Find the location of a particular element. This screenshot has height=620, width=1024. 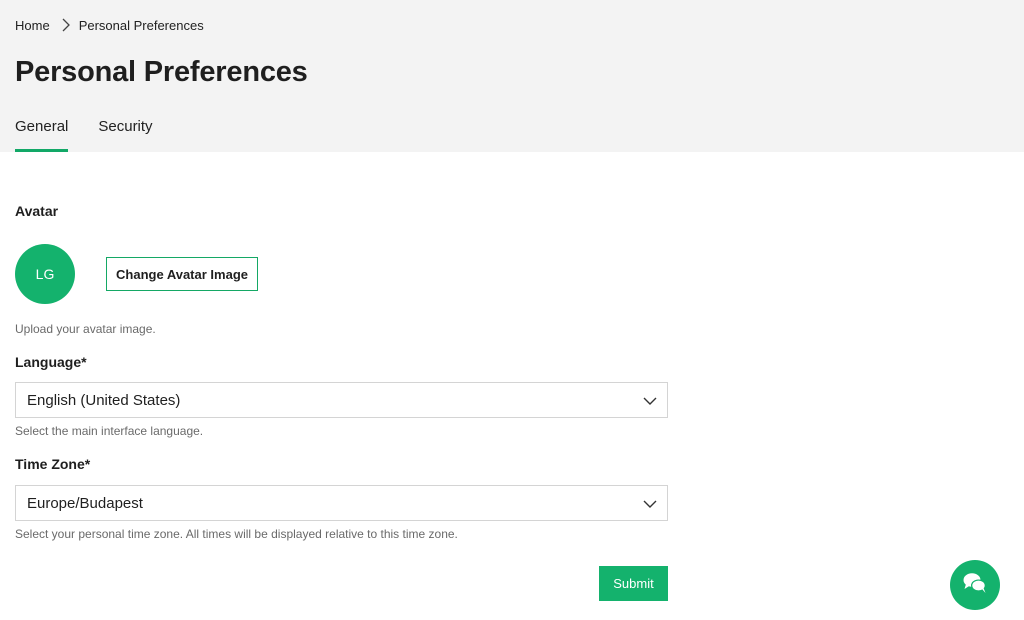

tab-general: General is located at coordinates (42, 135).